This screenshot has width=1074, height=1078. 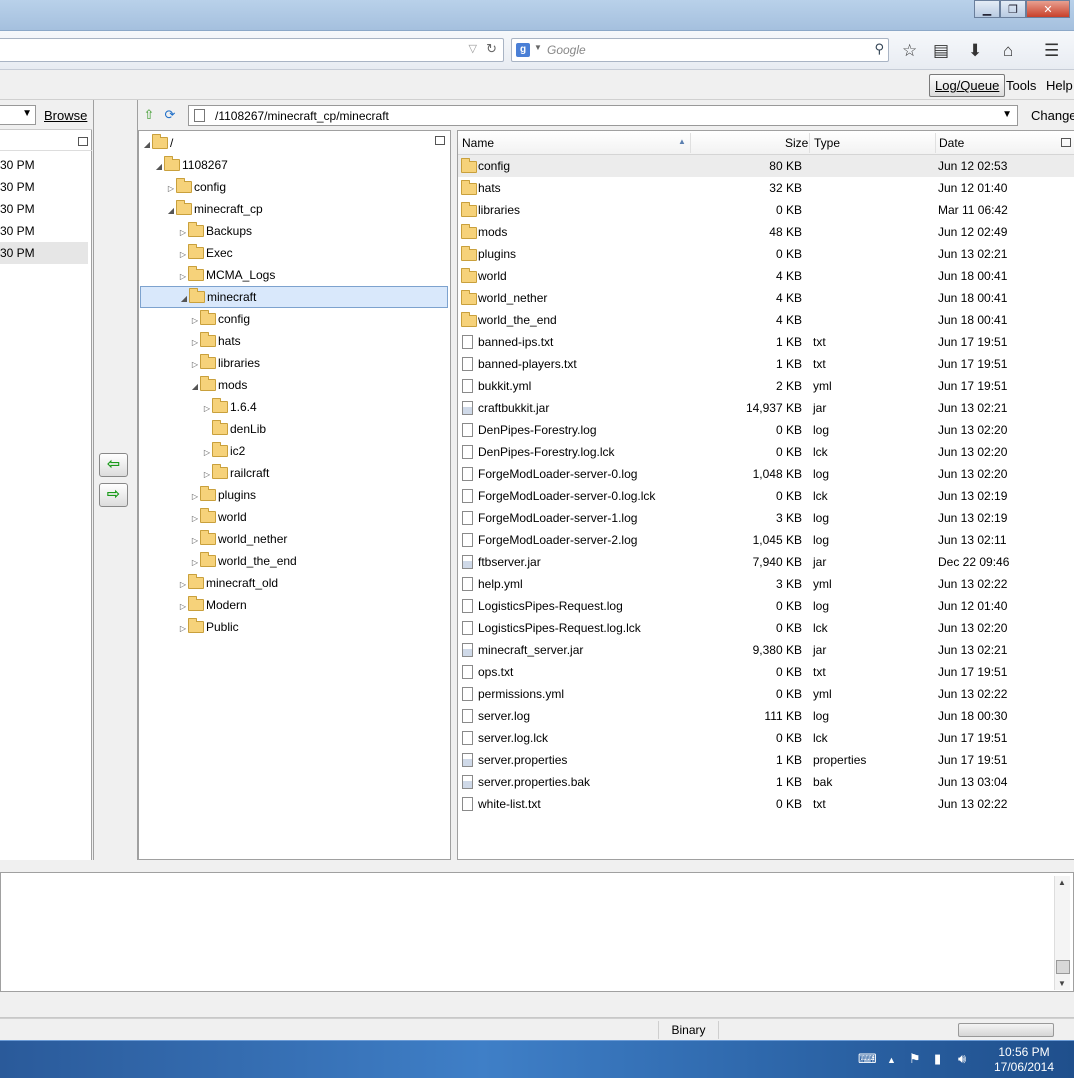 What do you see at coordinates (766, 188) in the screenshot?
I see `table-row: hats 32 KB Jun 12 01:40` at bounding box center [766, 188].